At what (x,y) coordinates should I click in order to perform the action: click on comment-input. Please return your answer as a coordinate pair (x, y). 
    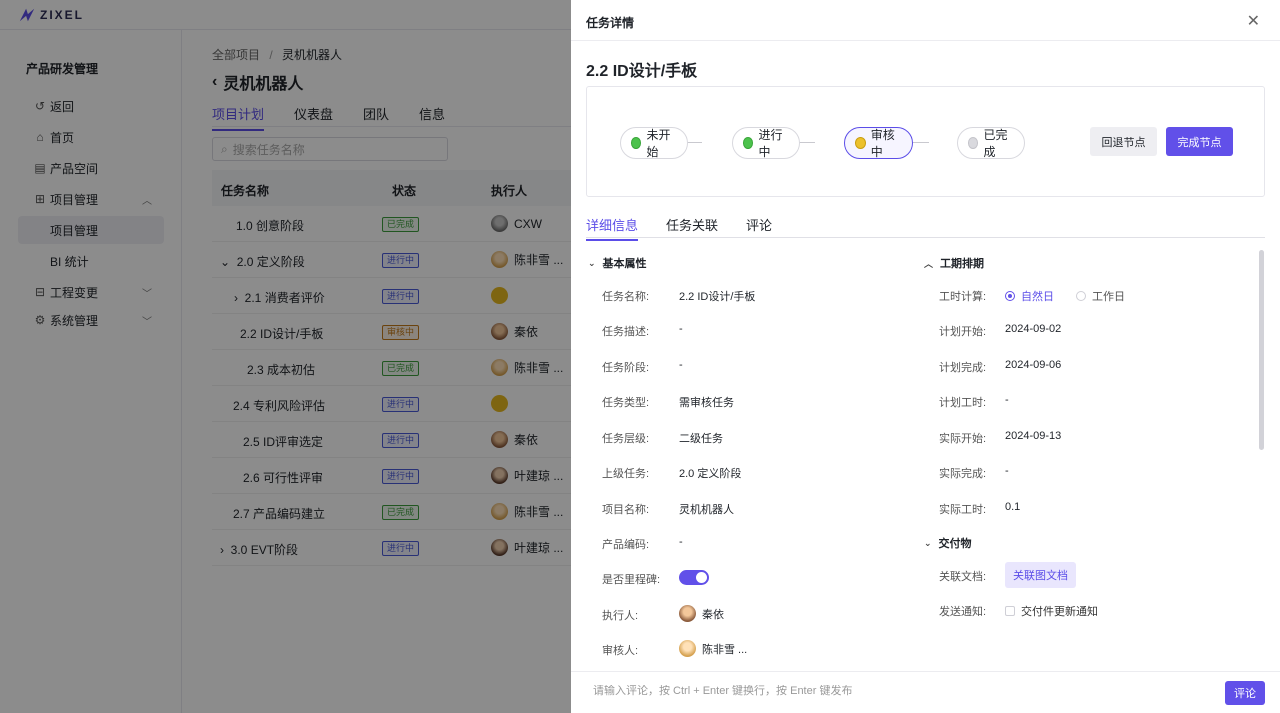
    Looking at the image, I should click on (893, 691).